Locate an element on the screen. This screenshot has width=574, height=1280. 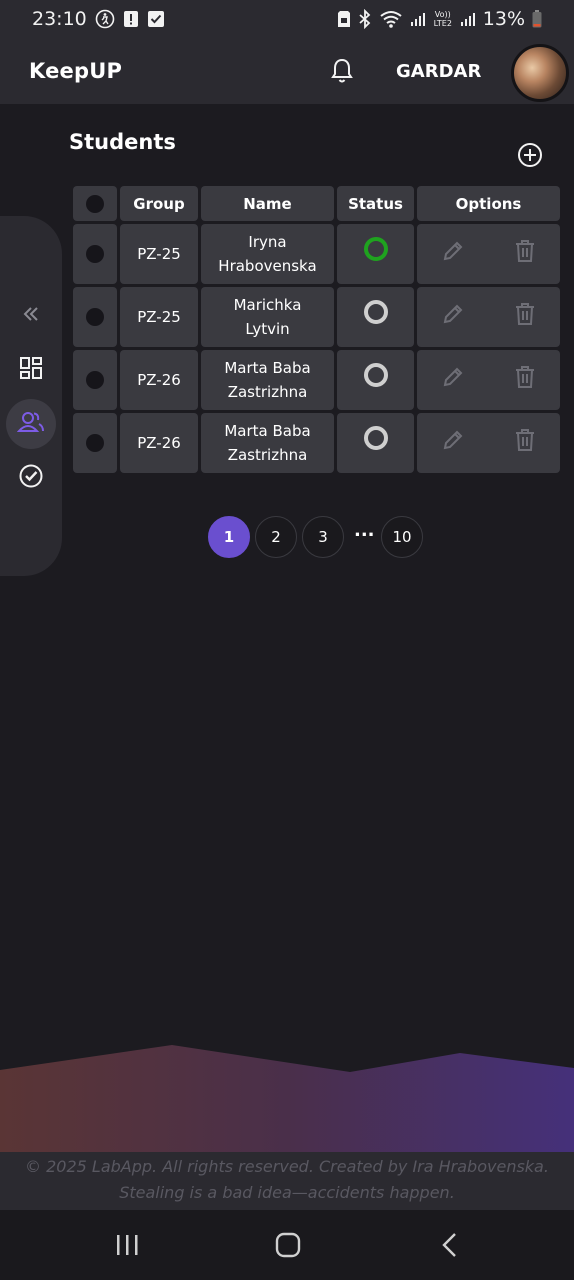
page-title: Students is located at coordinates (122, 142).